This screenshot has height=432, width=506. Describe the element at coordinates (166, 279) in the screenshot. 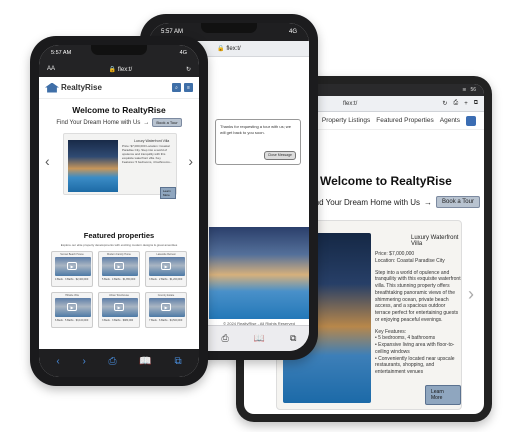

I see `property-meta: 3 Beds · 2 Baths · $1,200,000` at that location.